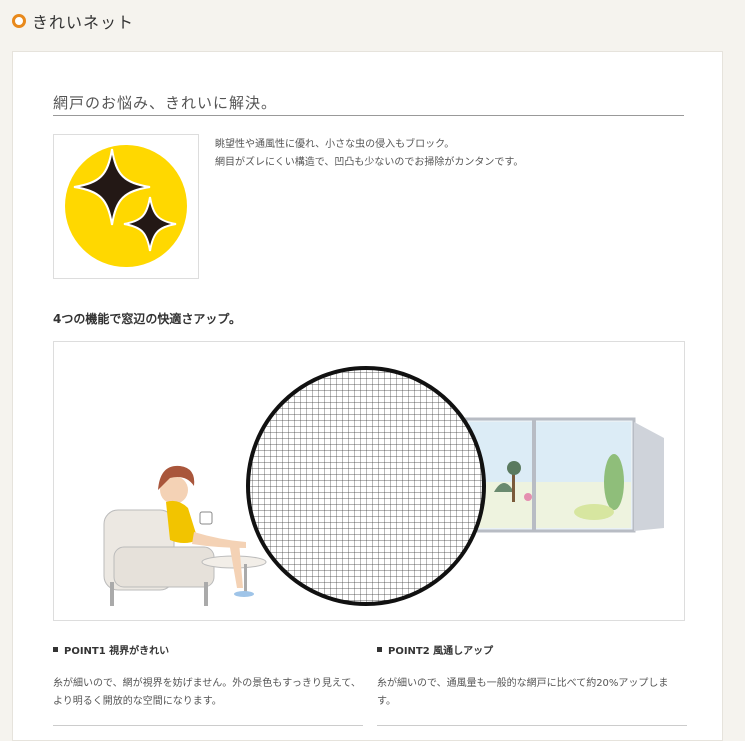 This screenshot has height=741, width=745. What do you see at coordinates (117, 651) in the screenshot?
I see `point-title-text: POINT1 視界がきれい` at bounding box center [117, 651].